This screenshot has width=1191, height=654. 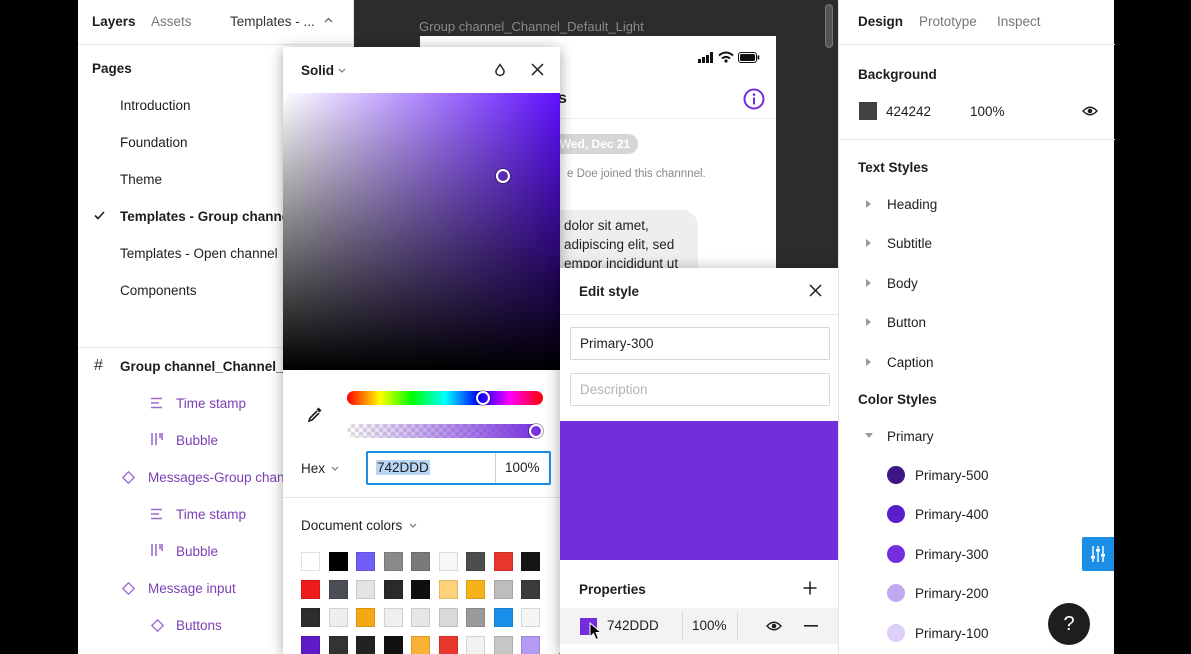 I want to click on tab-design: Design, so click(x=880, y=21).